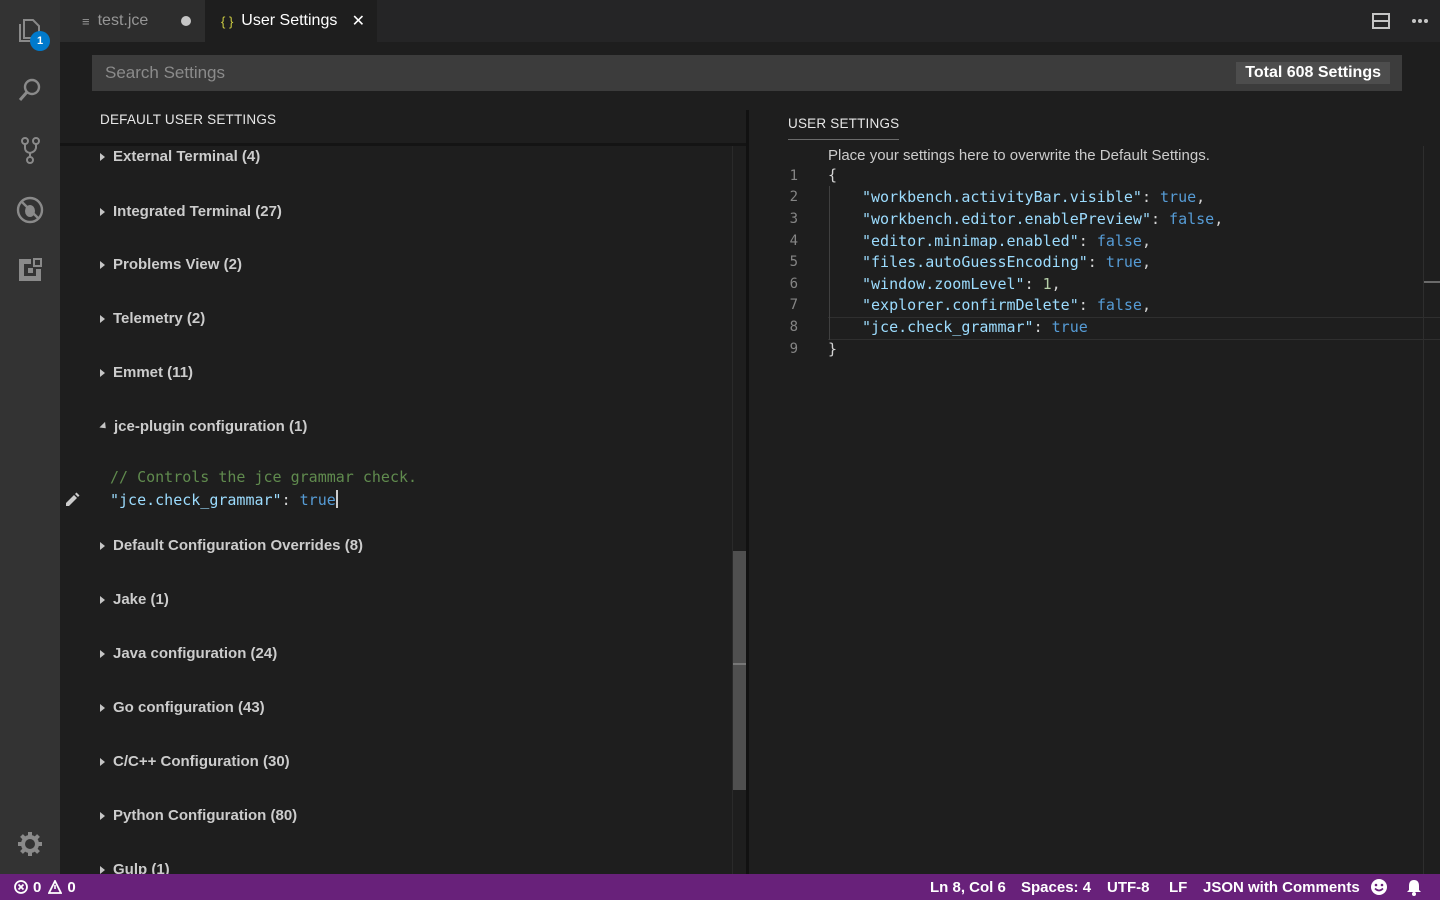  I want to click on group-emmet: Emmet (11), so click(146, 372).